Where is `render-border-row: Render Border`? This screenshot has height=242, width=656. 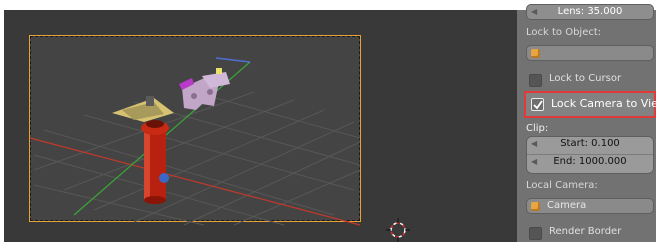
render-border-row: Render Border is located at coordinates (590, 233).